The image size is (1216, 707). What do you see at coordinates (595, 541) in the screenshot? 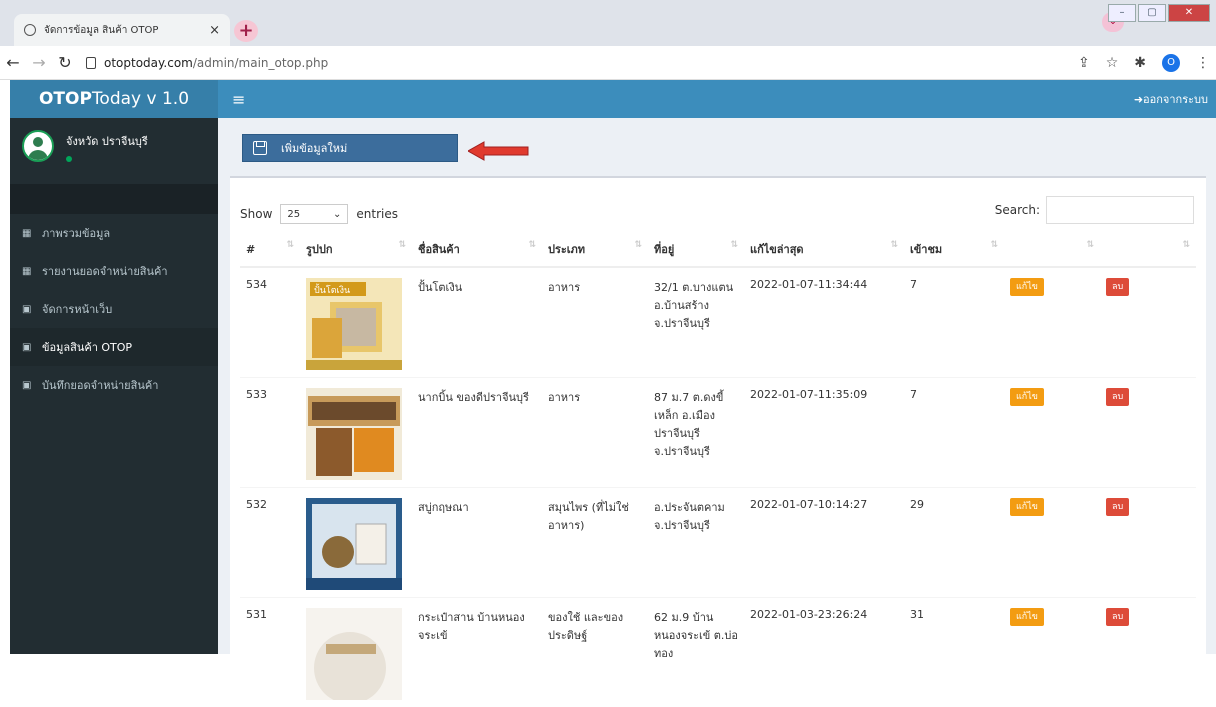
I see `cell-category: สมุนไพร (ที่ไม่ใช่อาหาร)` at bounding box center [595, 541].